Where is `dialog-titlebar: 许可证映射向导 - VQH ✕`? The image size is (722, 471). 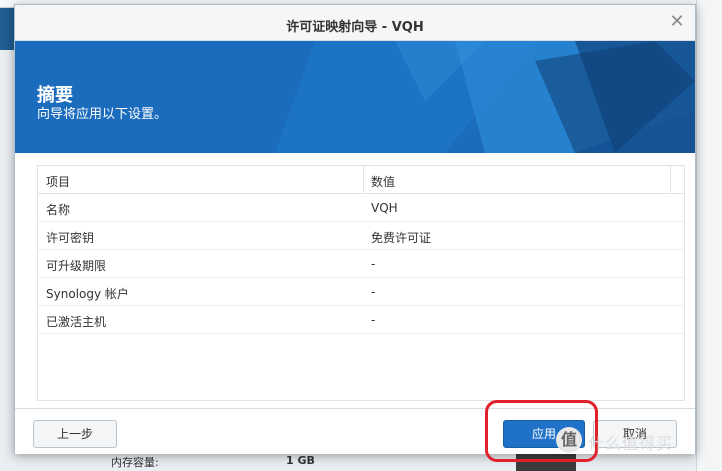
dialog-titlebar: 许可证映射向导 - VQH ✕ is located at coordinates (355, 23).